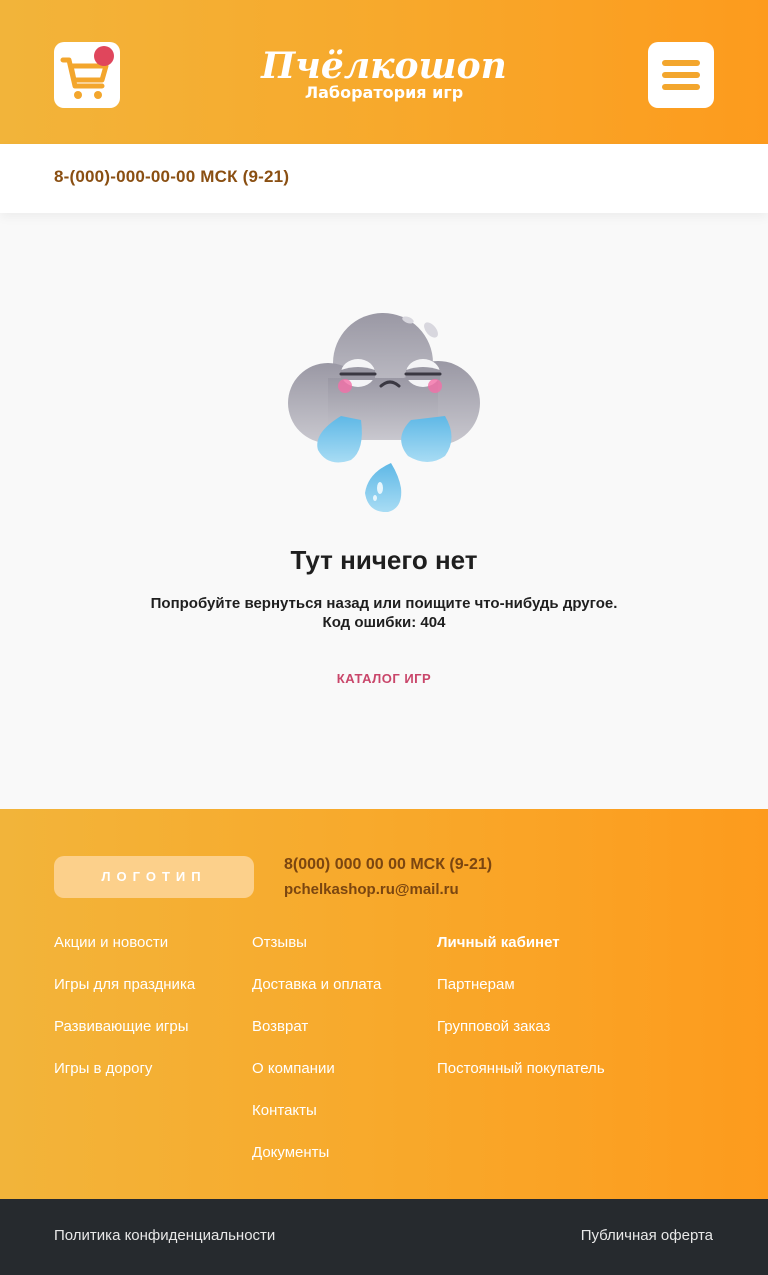 The image size is (768, 1275). What do you see at coordinates (371, 889) in the screenshot?
I see `footer-email: pchelkashop.ru@mail.ru` at bounding box center [371, 889].